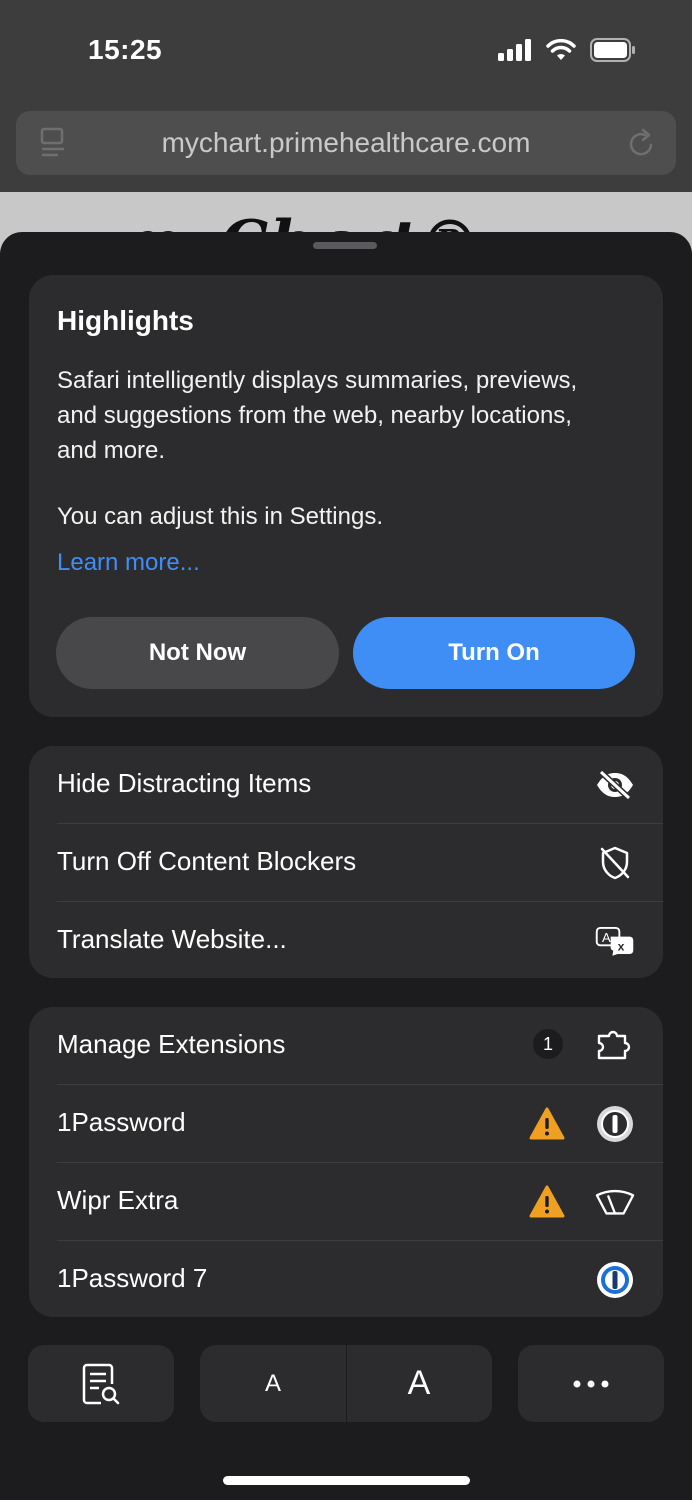 The height and width of the screenshot is (1500, 692). What do you see at coordinates (494, 653) in the screenshot?
I see `turn-on-button: Turn On` at bounding box center [494, 653].